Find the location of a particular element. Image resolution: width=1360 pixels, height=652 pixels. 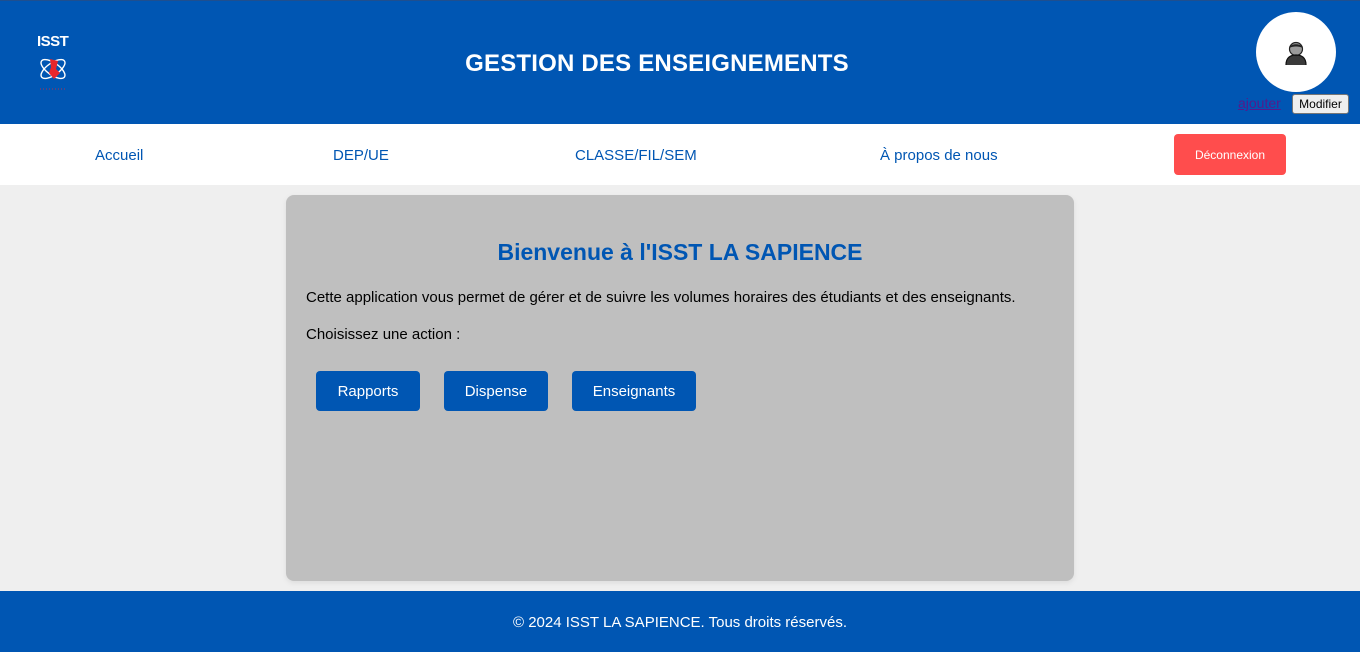

nav-a-propos: À propos de nous is located at coordinates (939, 155).